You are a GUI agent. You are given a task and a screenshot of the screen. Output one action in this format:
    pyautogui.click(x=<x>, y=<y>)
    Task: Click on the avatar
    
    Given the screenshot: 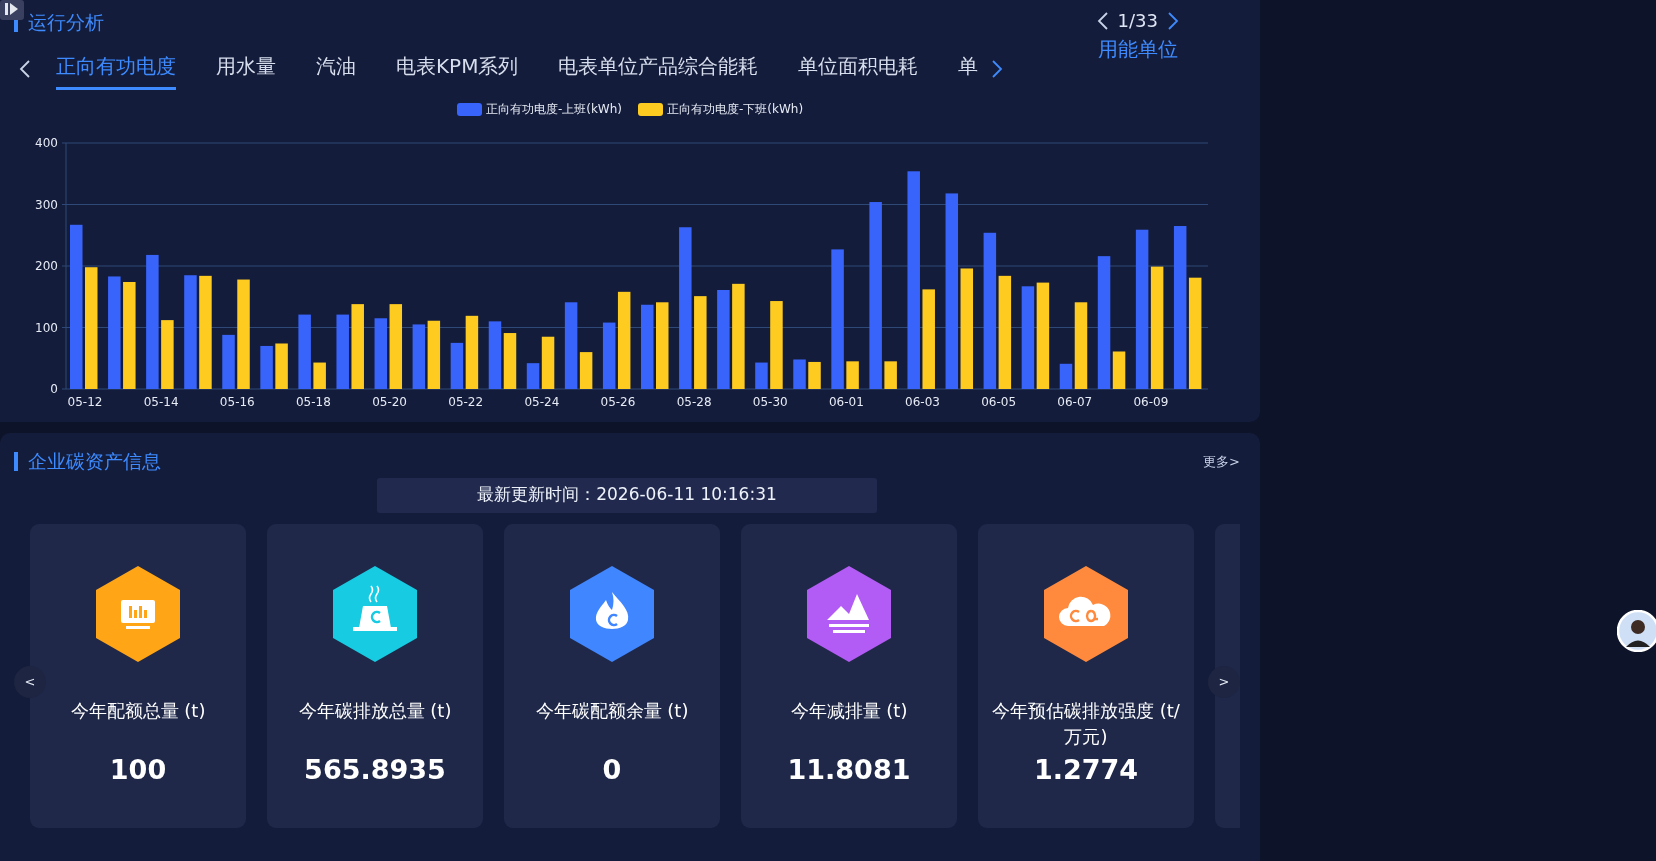 What is the action you would take?
    pyautogui.click(x=1636, y=631)
    